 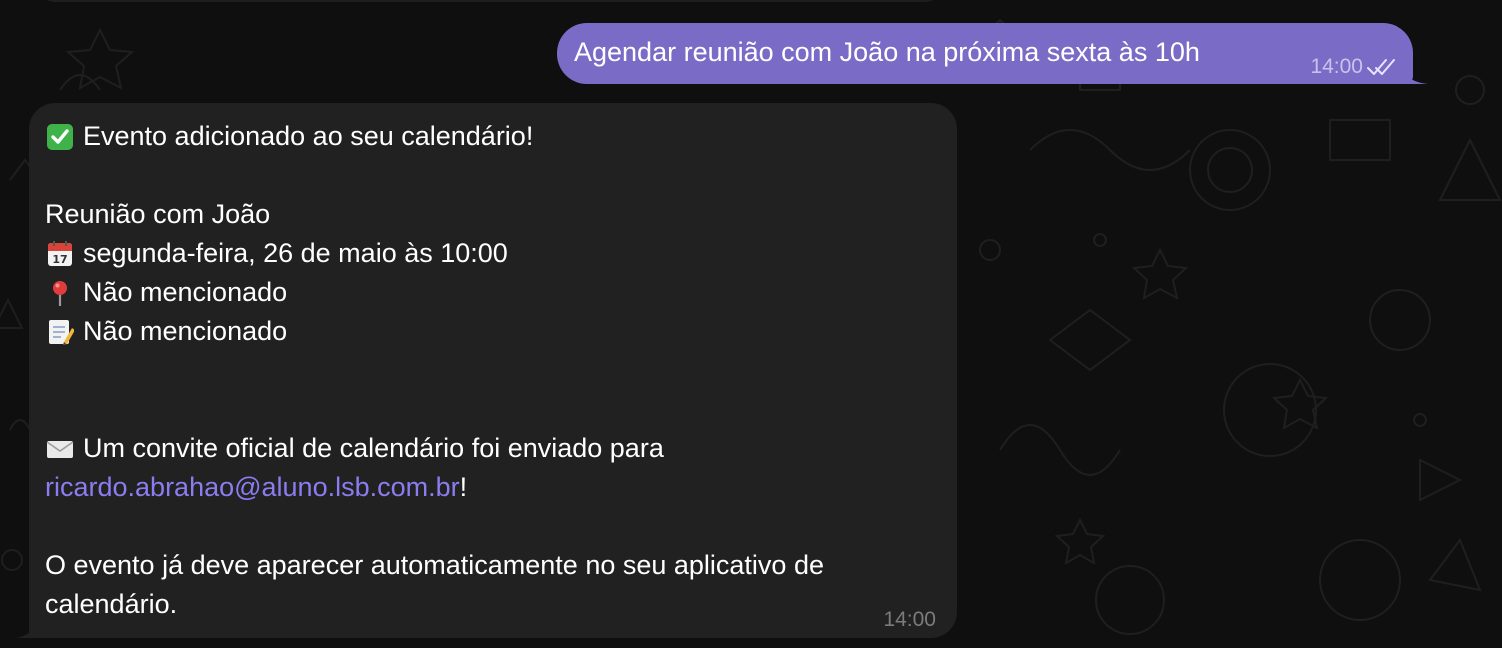 I want to click on svg-text: 17, so click(x=59, y=259).